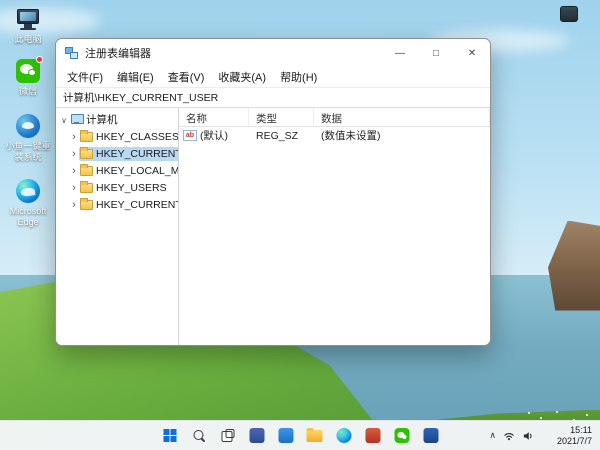 The width and height of the screenshot is (600, 450). Describe the element at coordinates (351, 136) in the screenshot. I see `value-data: (数值未设置)` at that location.